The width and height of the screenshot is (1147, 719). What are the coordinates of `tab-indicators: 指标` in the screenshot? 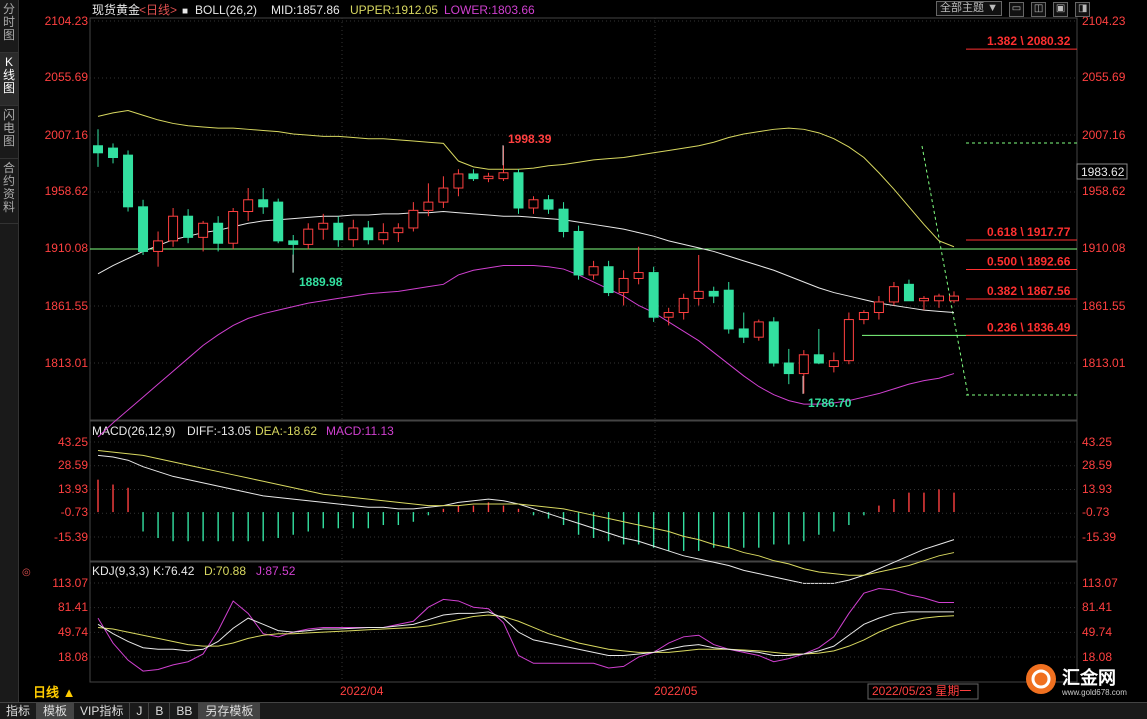 It's located at (19, 711).